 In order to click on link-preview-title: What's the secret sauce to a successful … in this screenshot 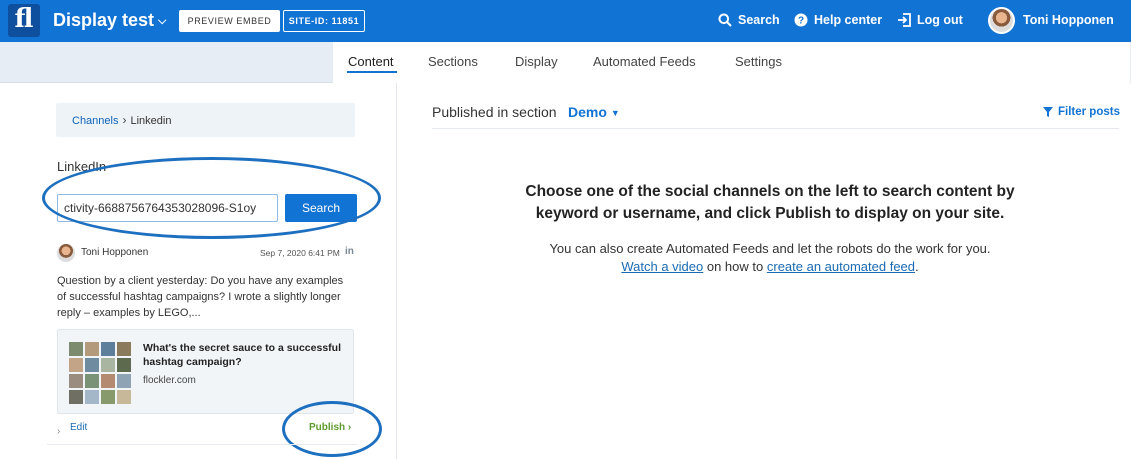, I will do `click(242, 355)`.